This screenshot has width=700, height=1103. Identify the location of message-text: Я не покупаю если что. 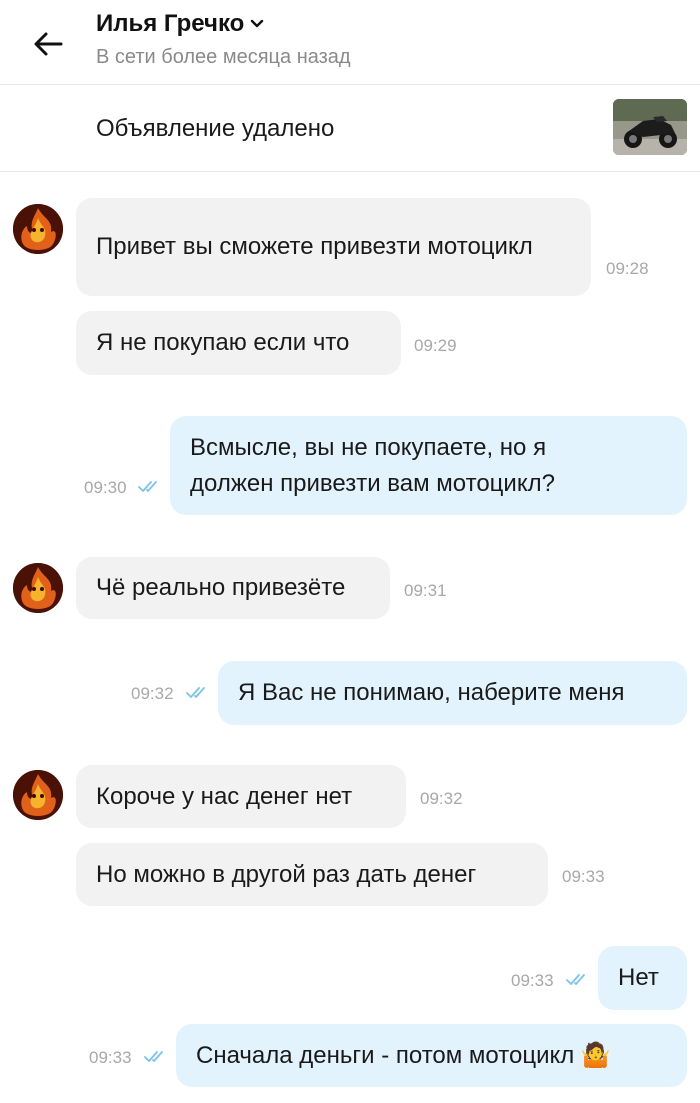
(223, 342).